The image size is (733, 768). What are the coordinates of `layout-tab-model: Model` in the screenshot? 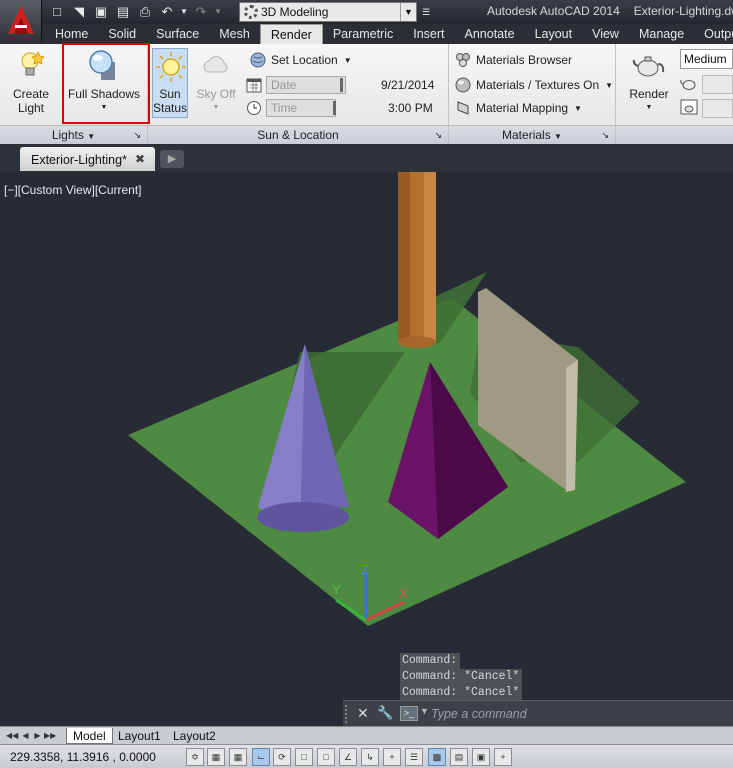 It's located at (89, 736).